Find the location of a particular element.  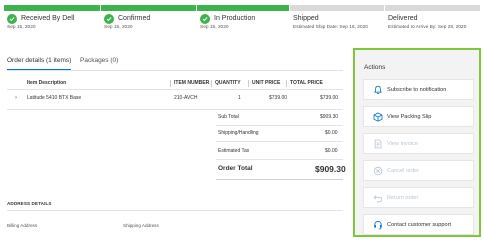

action-label: View Packing Slip is located at coordinates (409, 117).